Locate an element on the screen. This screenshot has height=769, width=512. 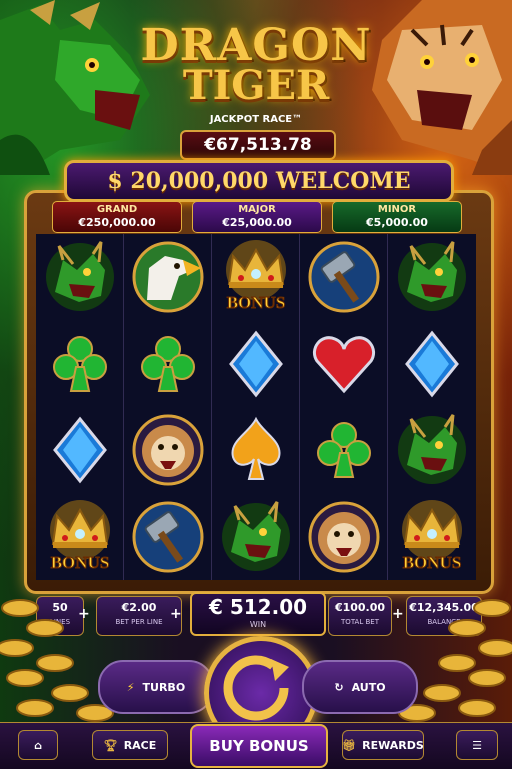
bonus-text: BONUS is located at coordinates (255, 302).